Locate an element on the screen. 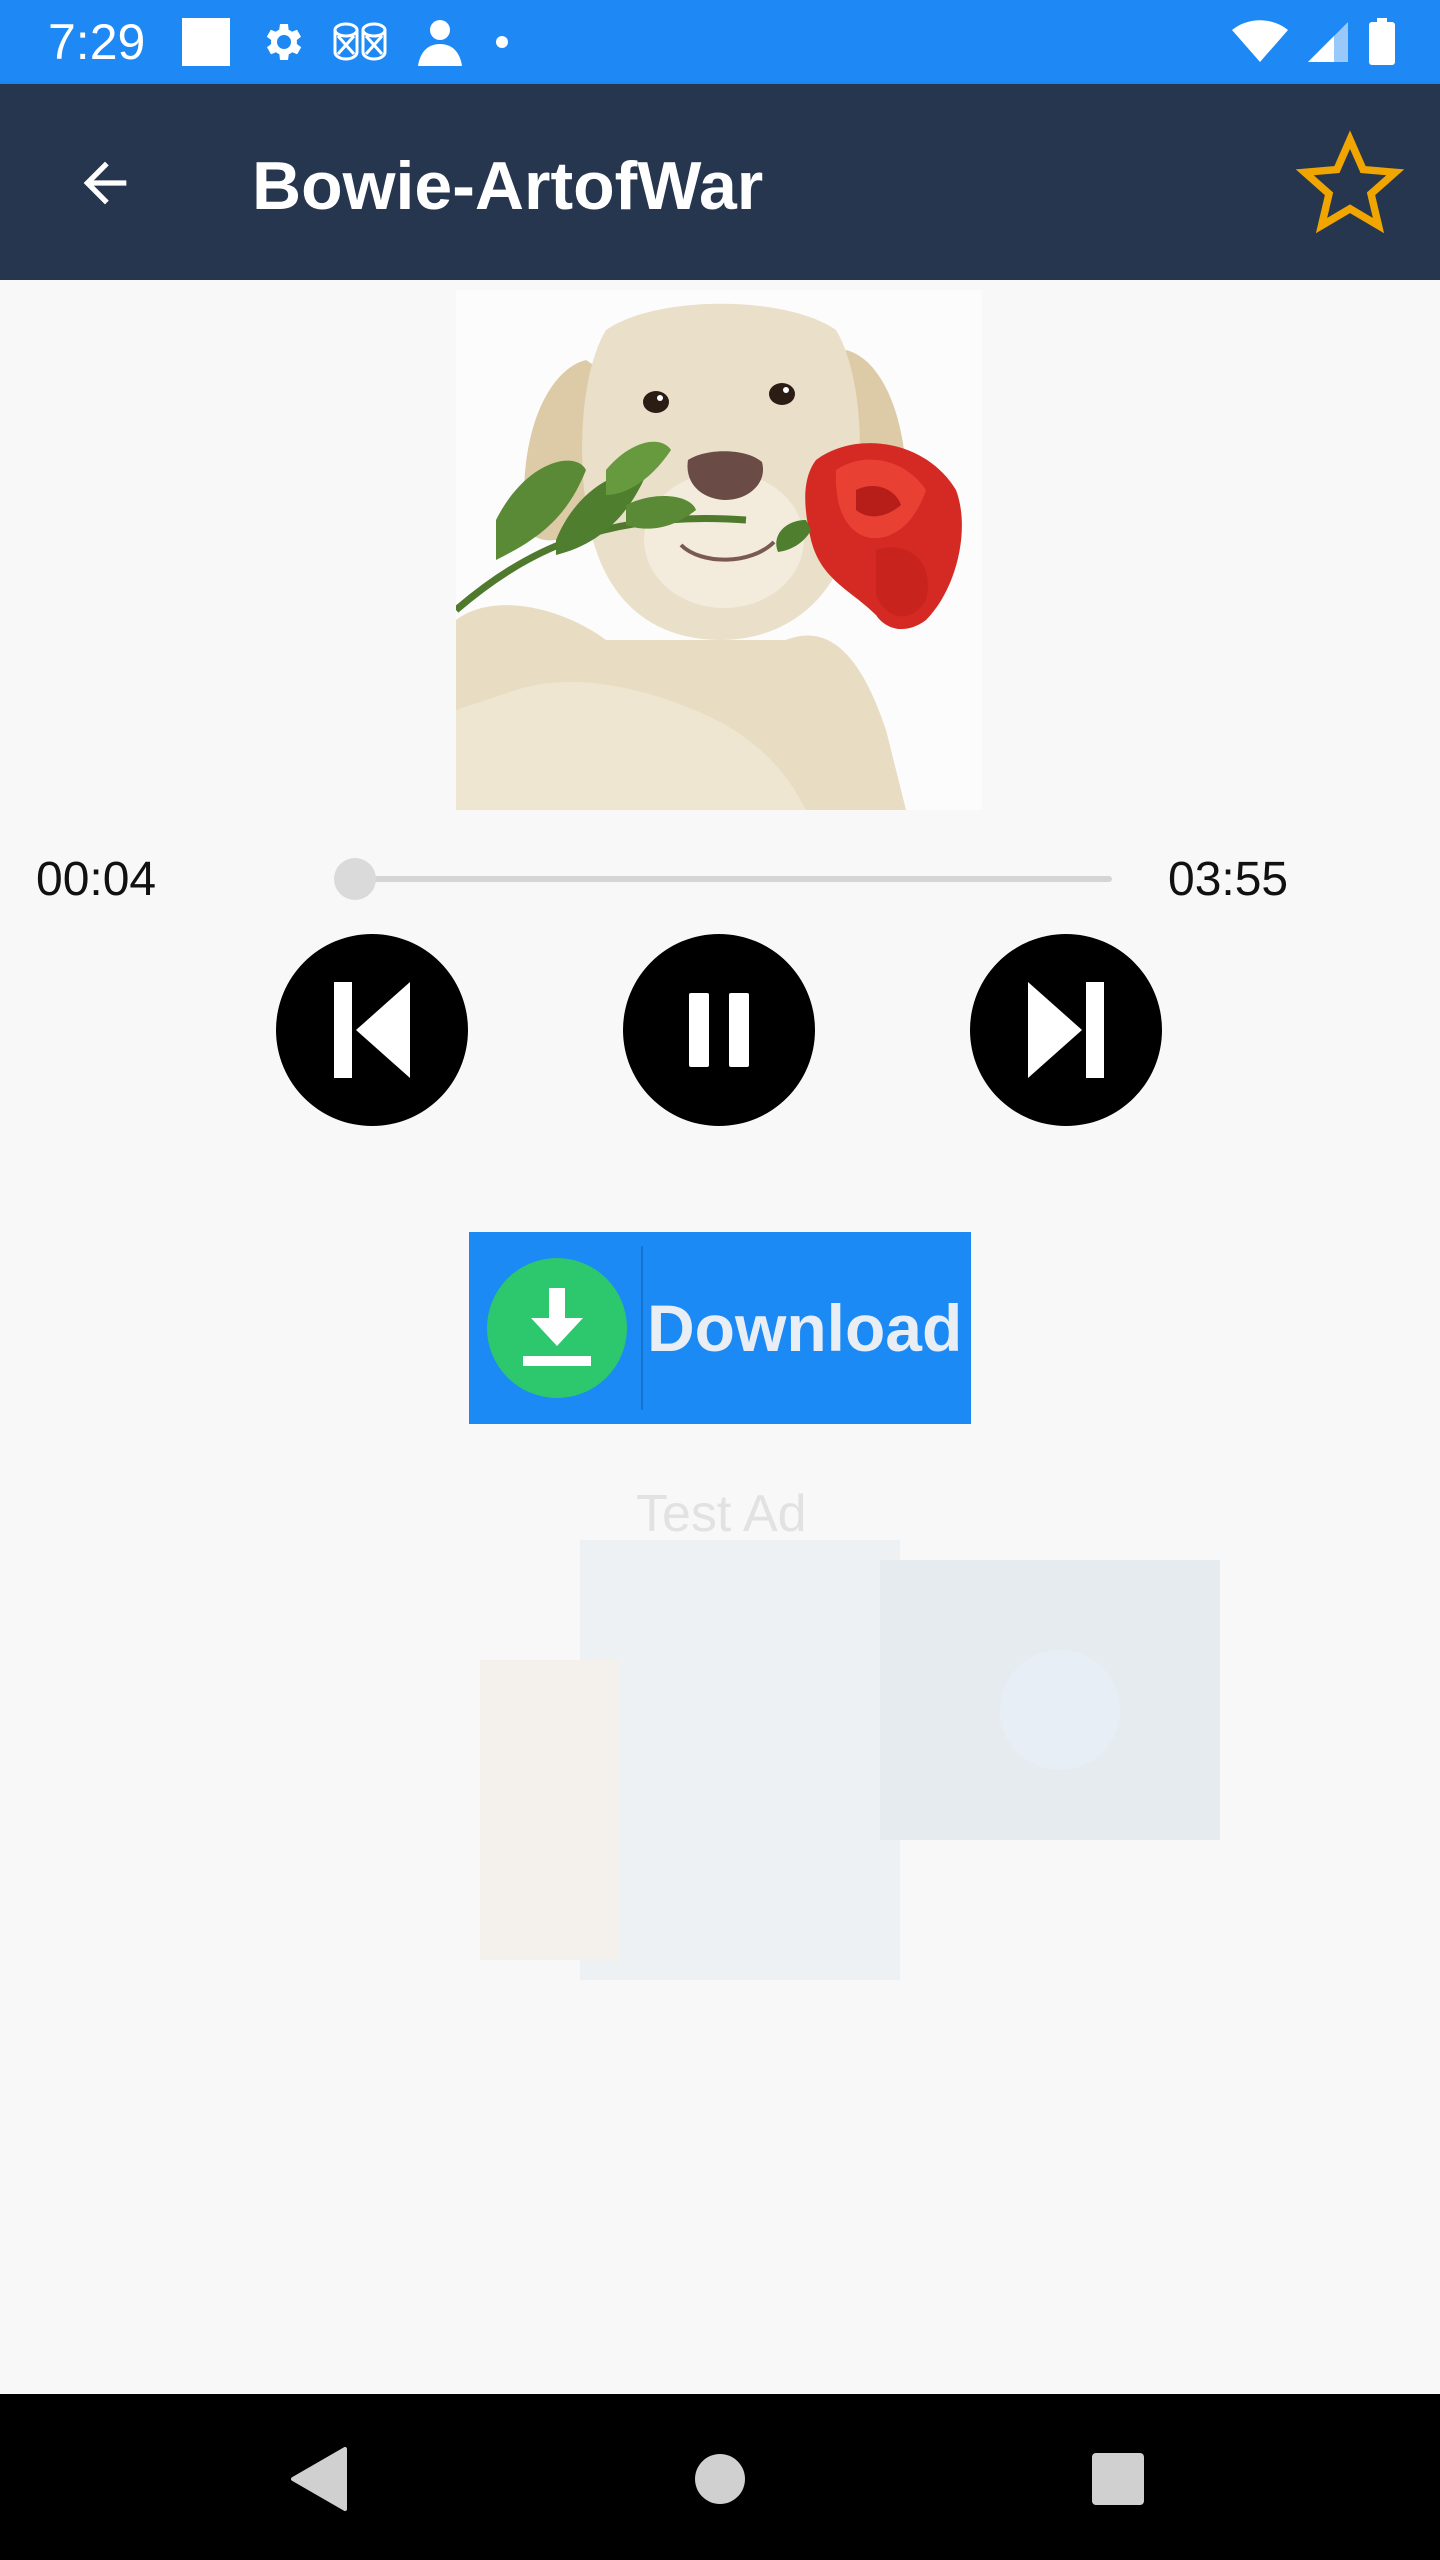 Image resolution: width=1440 pixels, height=2560 pixels. nav-back-icon is located at coordinates (319, 2479).